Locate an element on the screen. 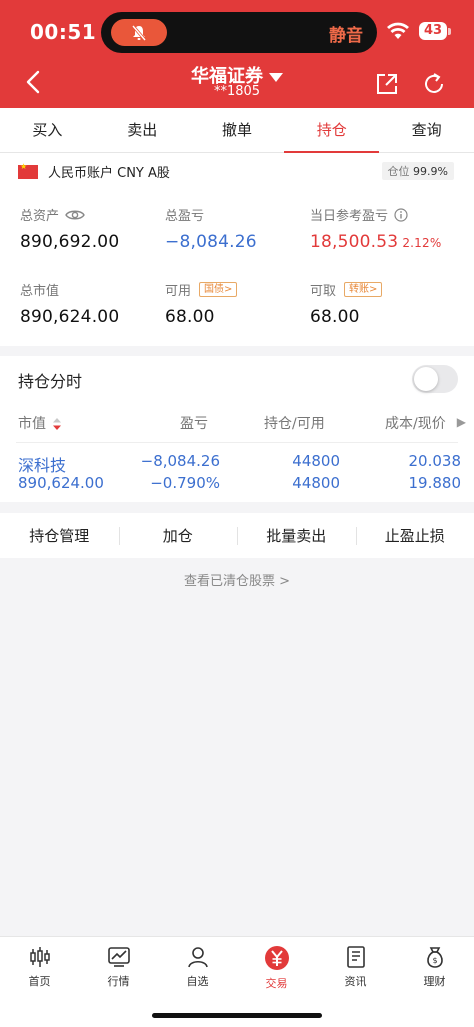  bottom-tab-watchlist-label: 自选 is located at coordinates (197, 981).